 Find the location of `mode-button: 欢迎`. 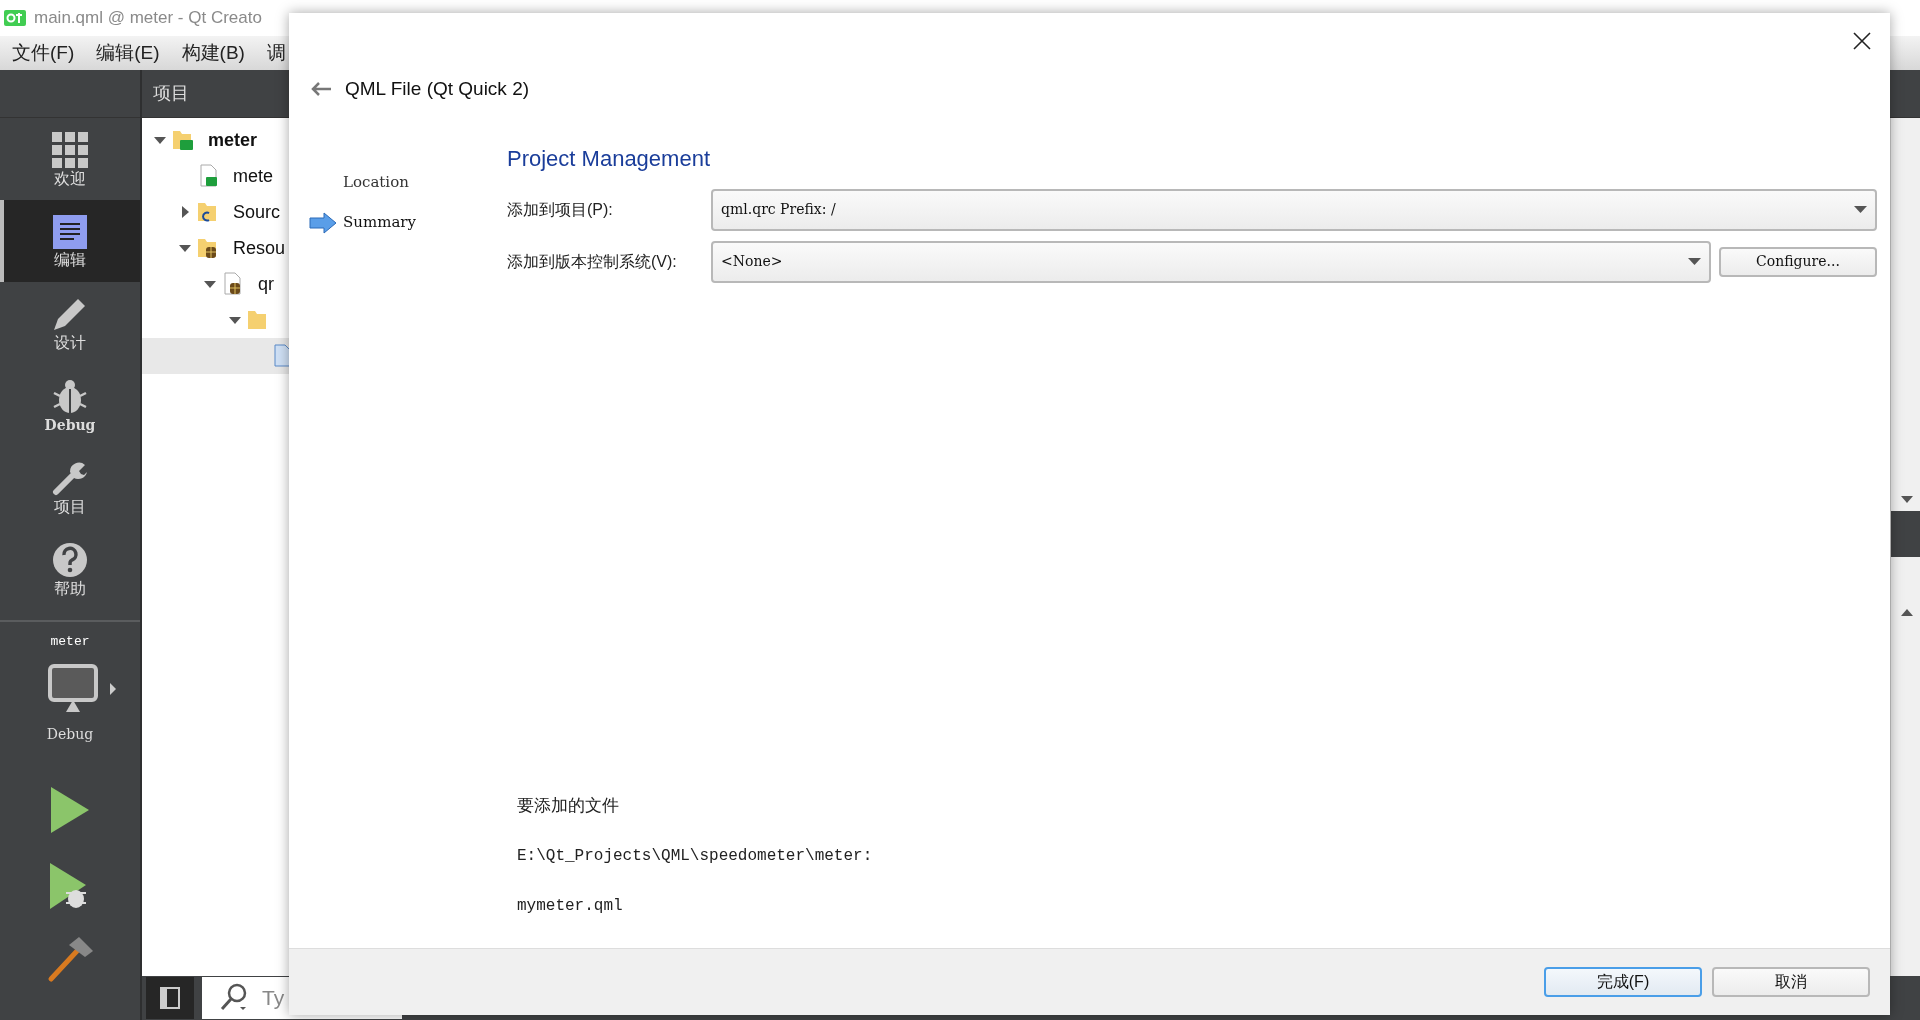

mode-button: 欢迎 is located at coordinates (70, 159).